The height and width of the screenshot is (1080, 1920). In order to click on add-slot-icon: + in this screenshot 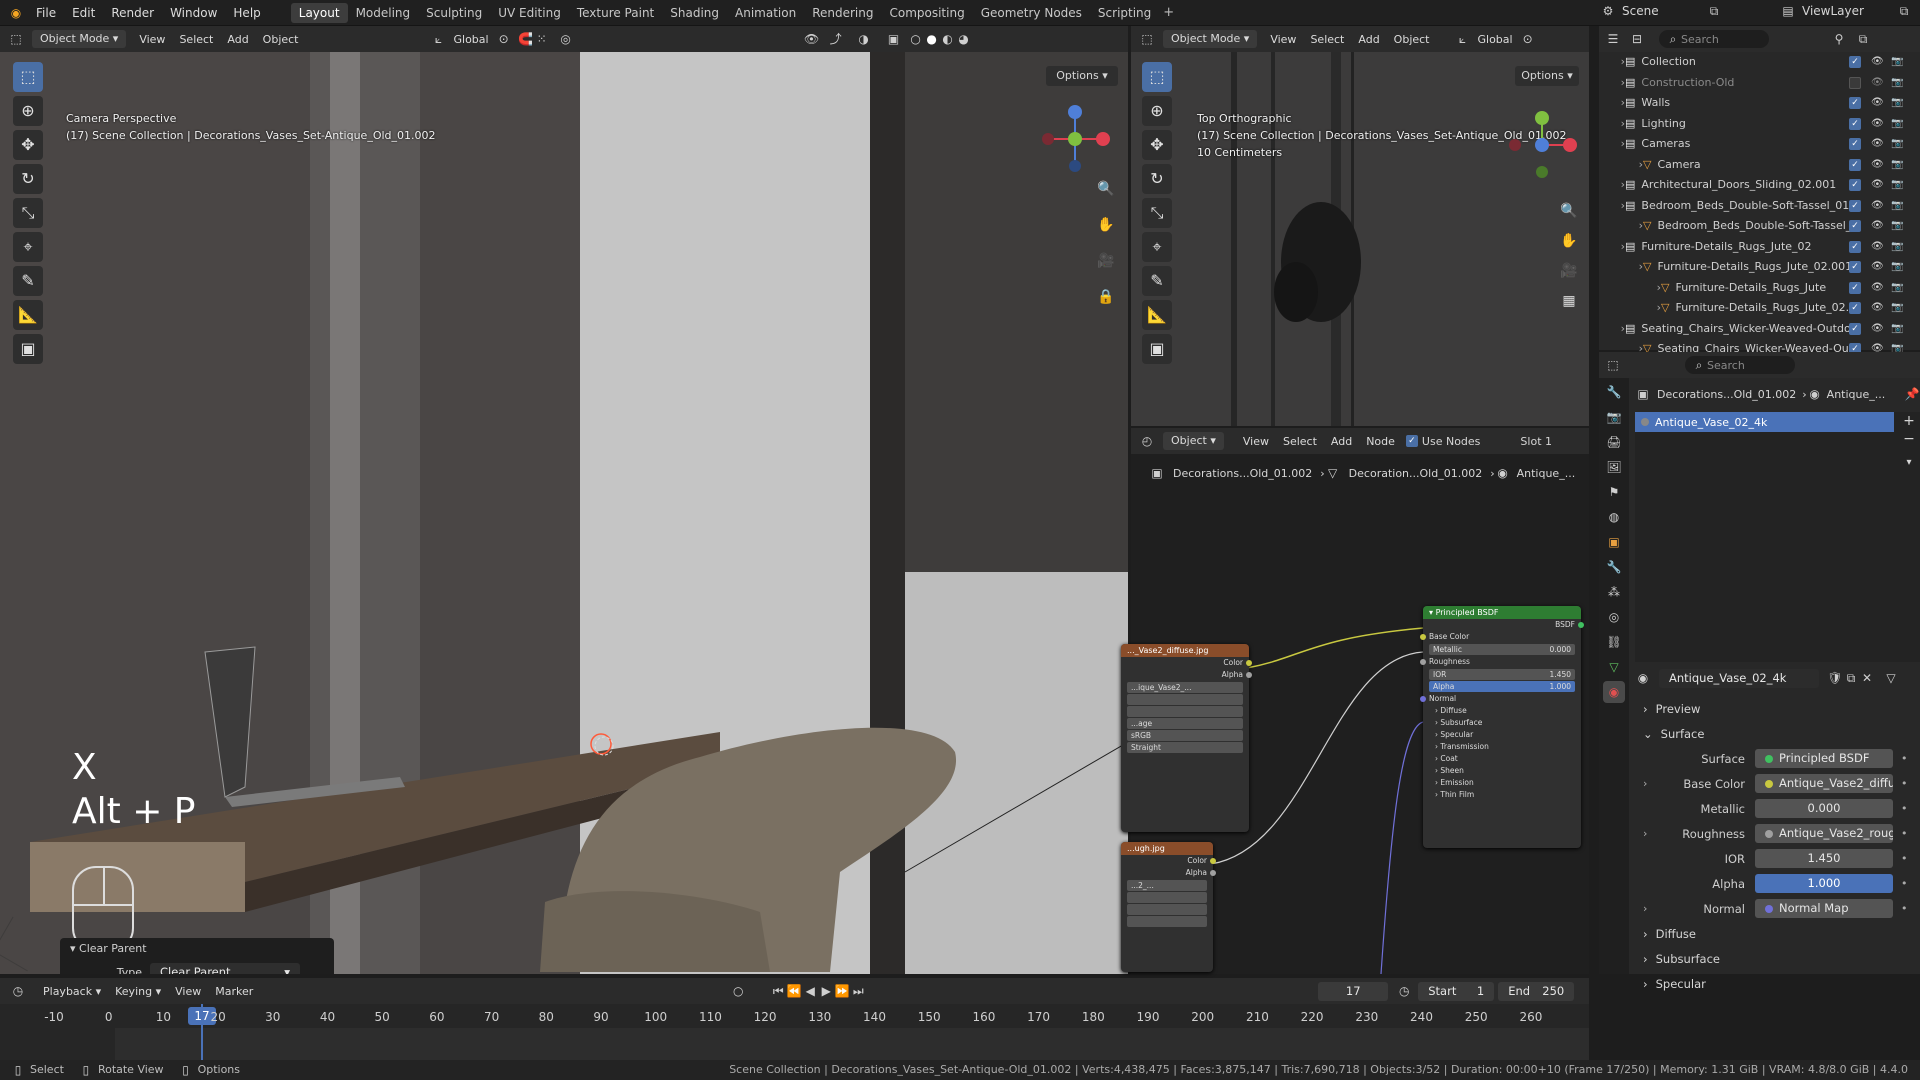, I will do `click(1909, 421)`.